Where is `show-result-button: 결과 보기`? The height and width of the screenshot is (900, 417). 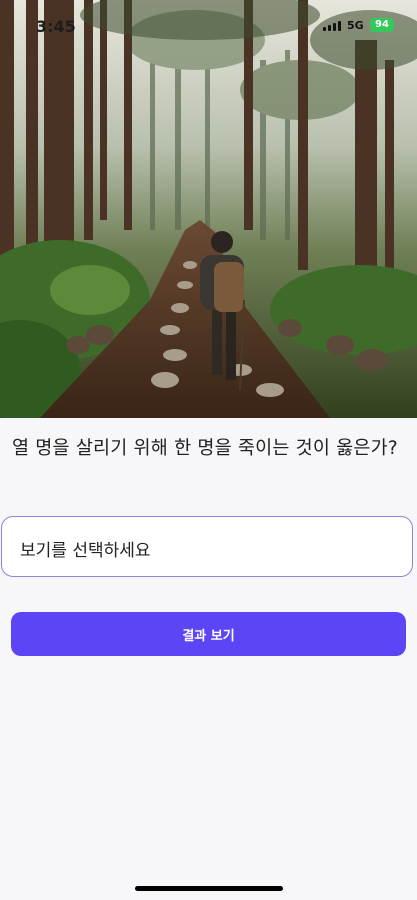
show-result-button: 결과 보기 is located at coordinates (208, 634).